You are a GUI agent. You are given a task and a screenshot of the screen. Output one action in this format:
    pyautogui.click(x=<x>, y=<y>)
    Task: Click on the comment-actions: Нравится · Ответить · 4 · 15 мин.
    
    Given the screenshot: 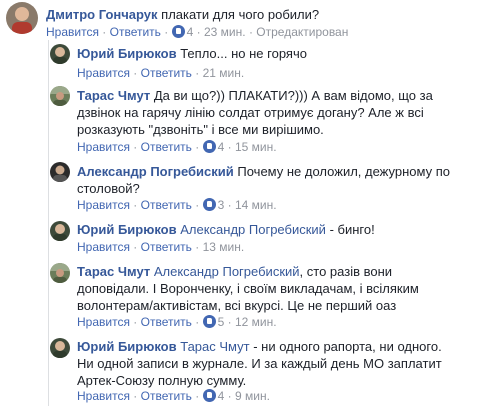 What is the action you would take?
    pyautogui.click(x=177, y=147)
    